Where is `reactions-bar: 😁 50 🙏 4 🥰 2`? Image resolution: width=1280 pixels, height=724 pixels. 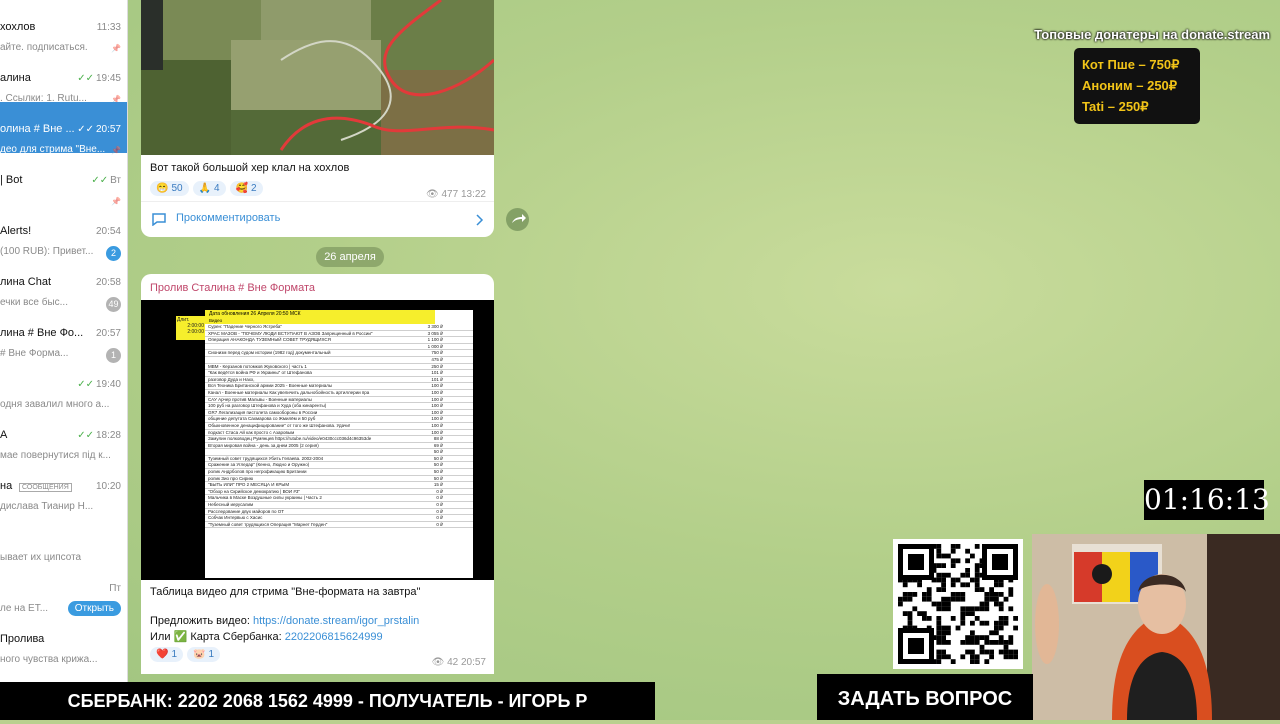
reactions-bar: 😁 50 🙏 4 🥰 2 is located at coordinates (206, 188).